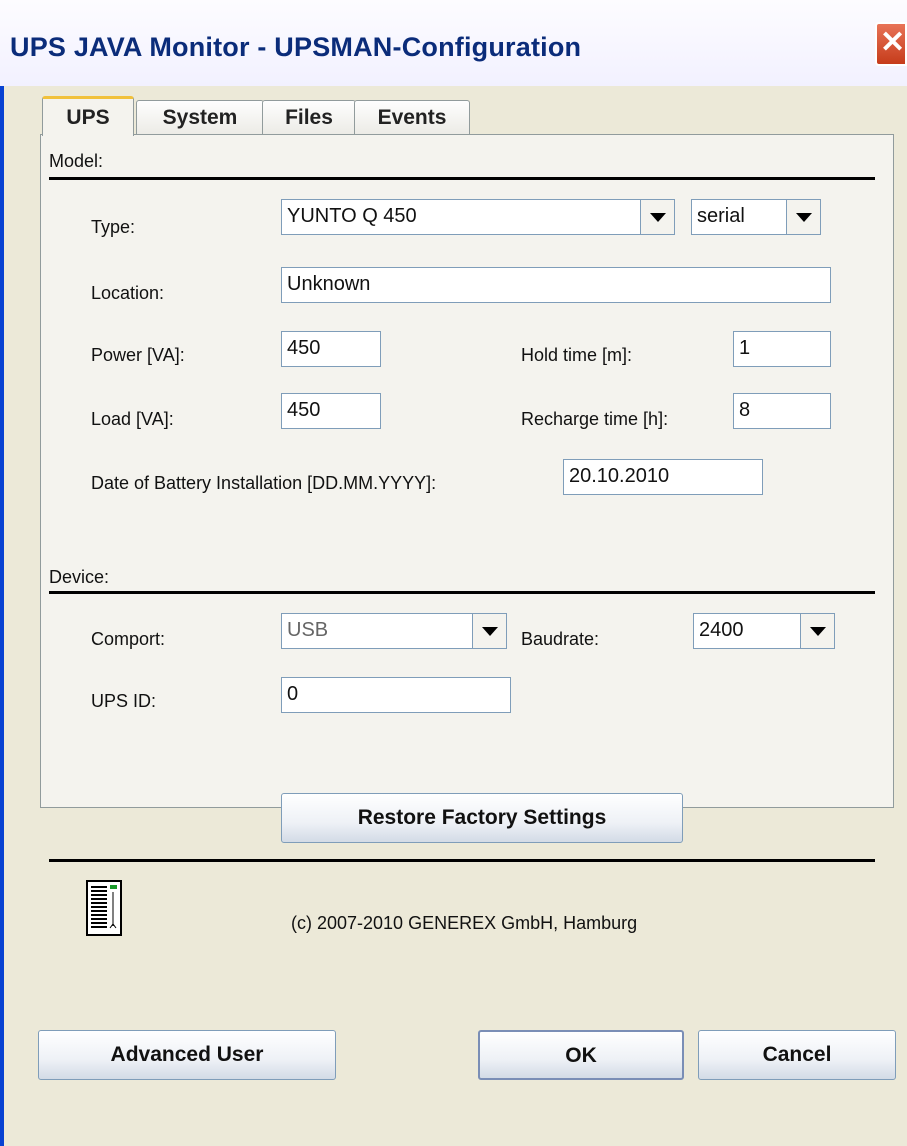 This screenshot has width=907, height=1146. I want to click on comport-dropdown-button, so click(489, 631).